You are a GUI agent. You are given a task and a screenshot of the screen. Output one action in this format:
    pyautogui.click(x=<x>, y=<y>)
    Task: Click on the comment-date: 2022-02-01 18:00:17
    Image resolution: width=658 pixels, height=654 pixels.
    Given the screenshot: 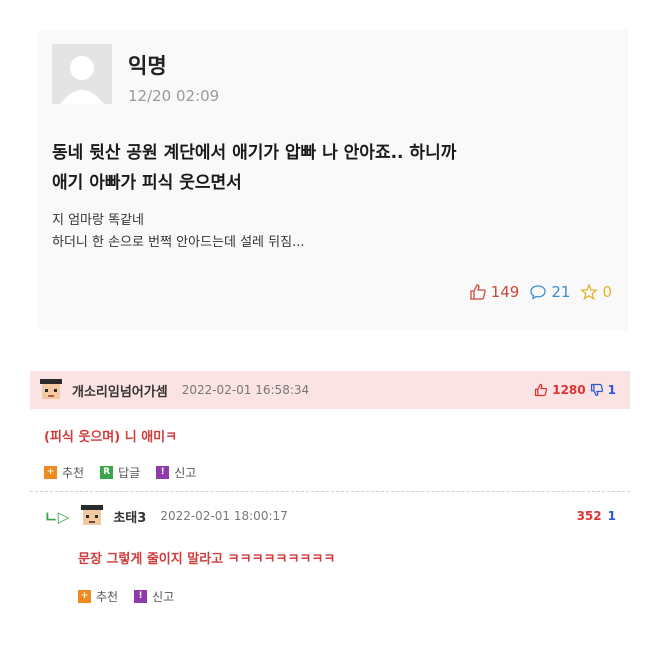 What is the action you would take?
    pyautogui.click(x=224, y=516)
    